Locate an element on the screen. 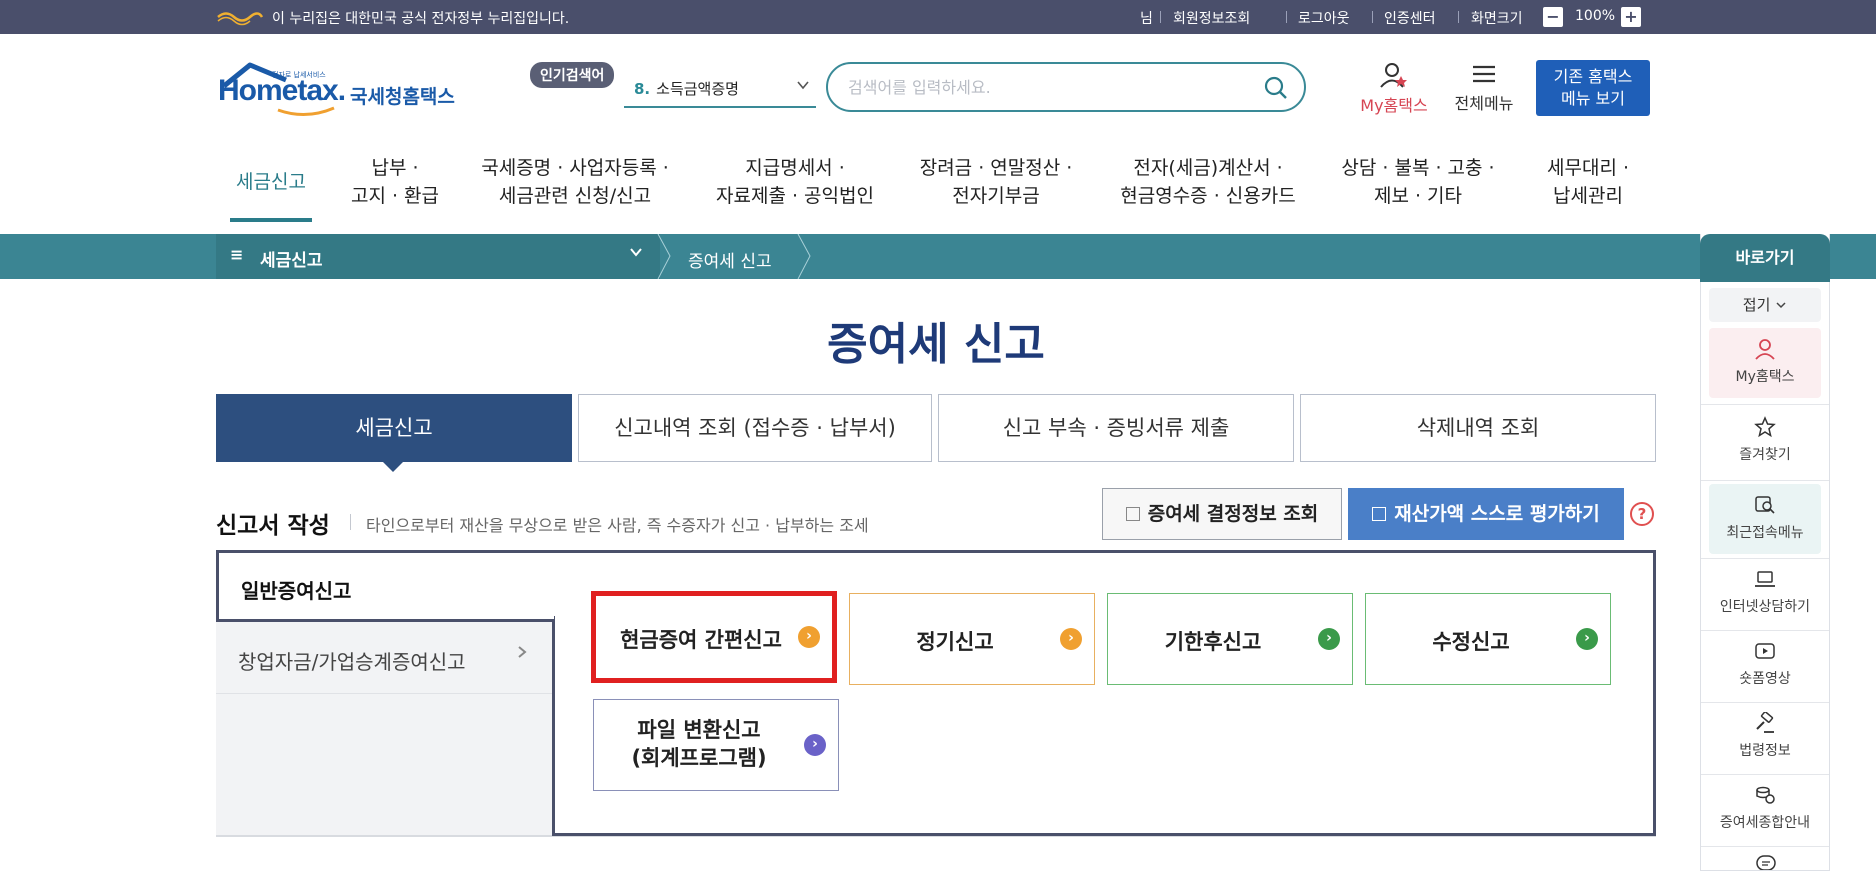 This screenshot has height=871, width=1876. card-label: 기한후신고 is located at coordinates (1213, 642).